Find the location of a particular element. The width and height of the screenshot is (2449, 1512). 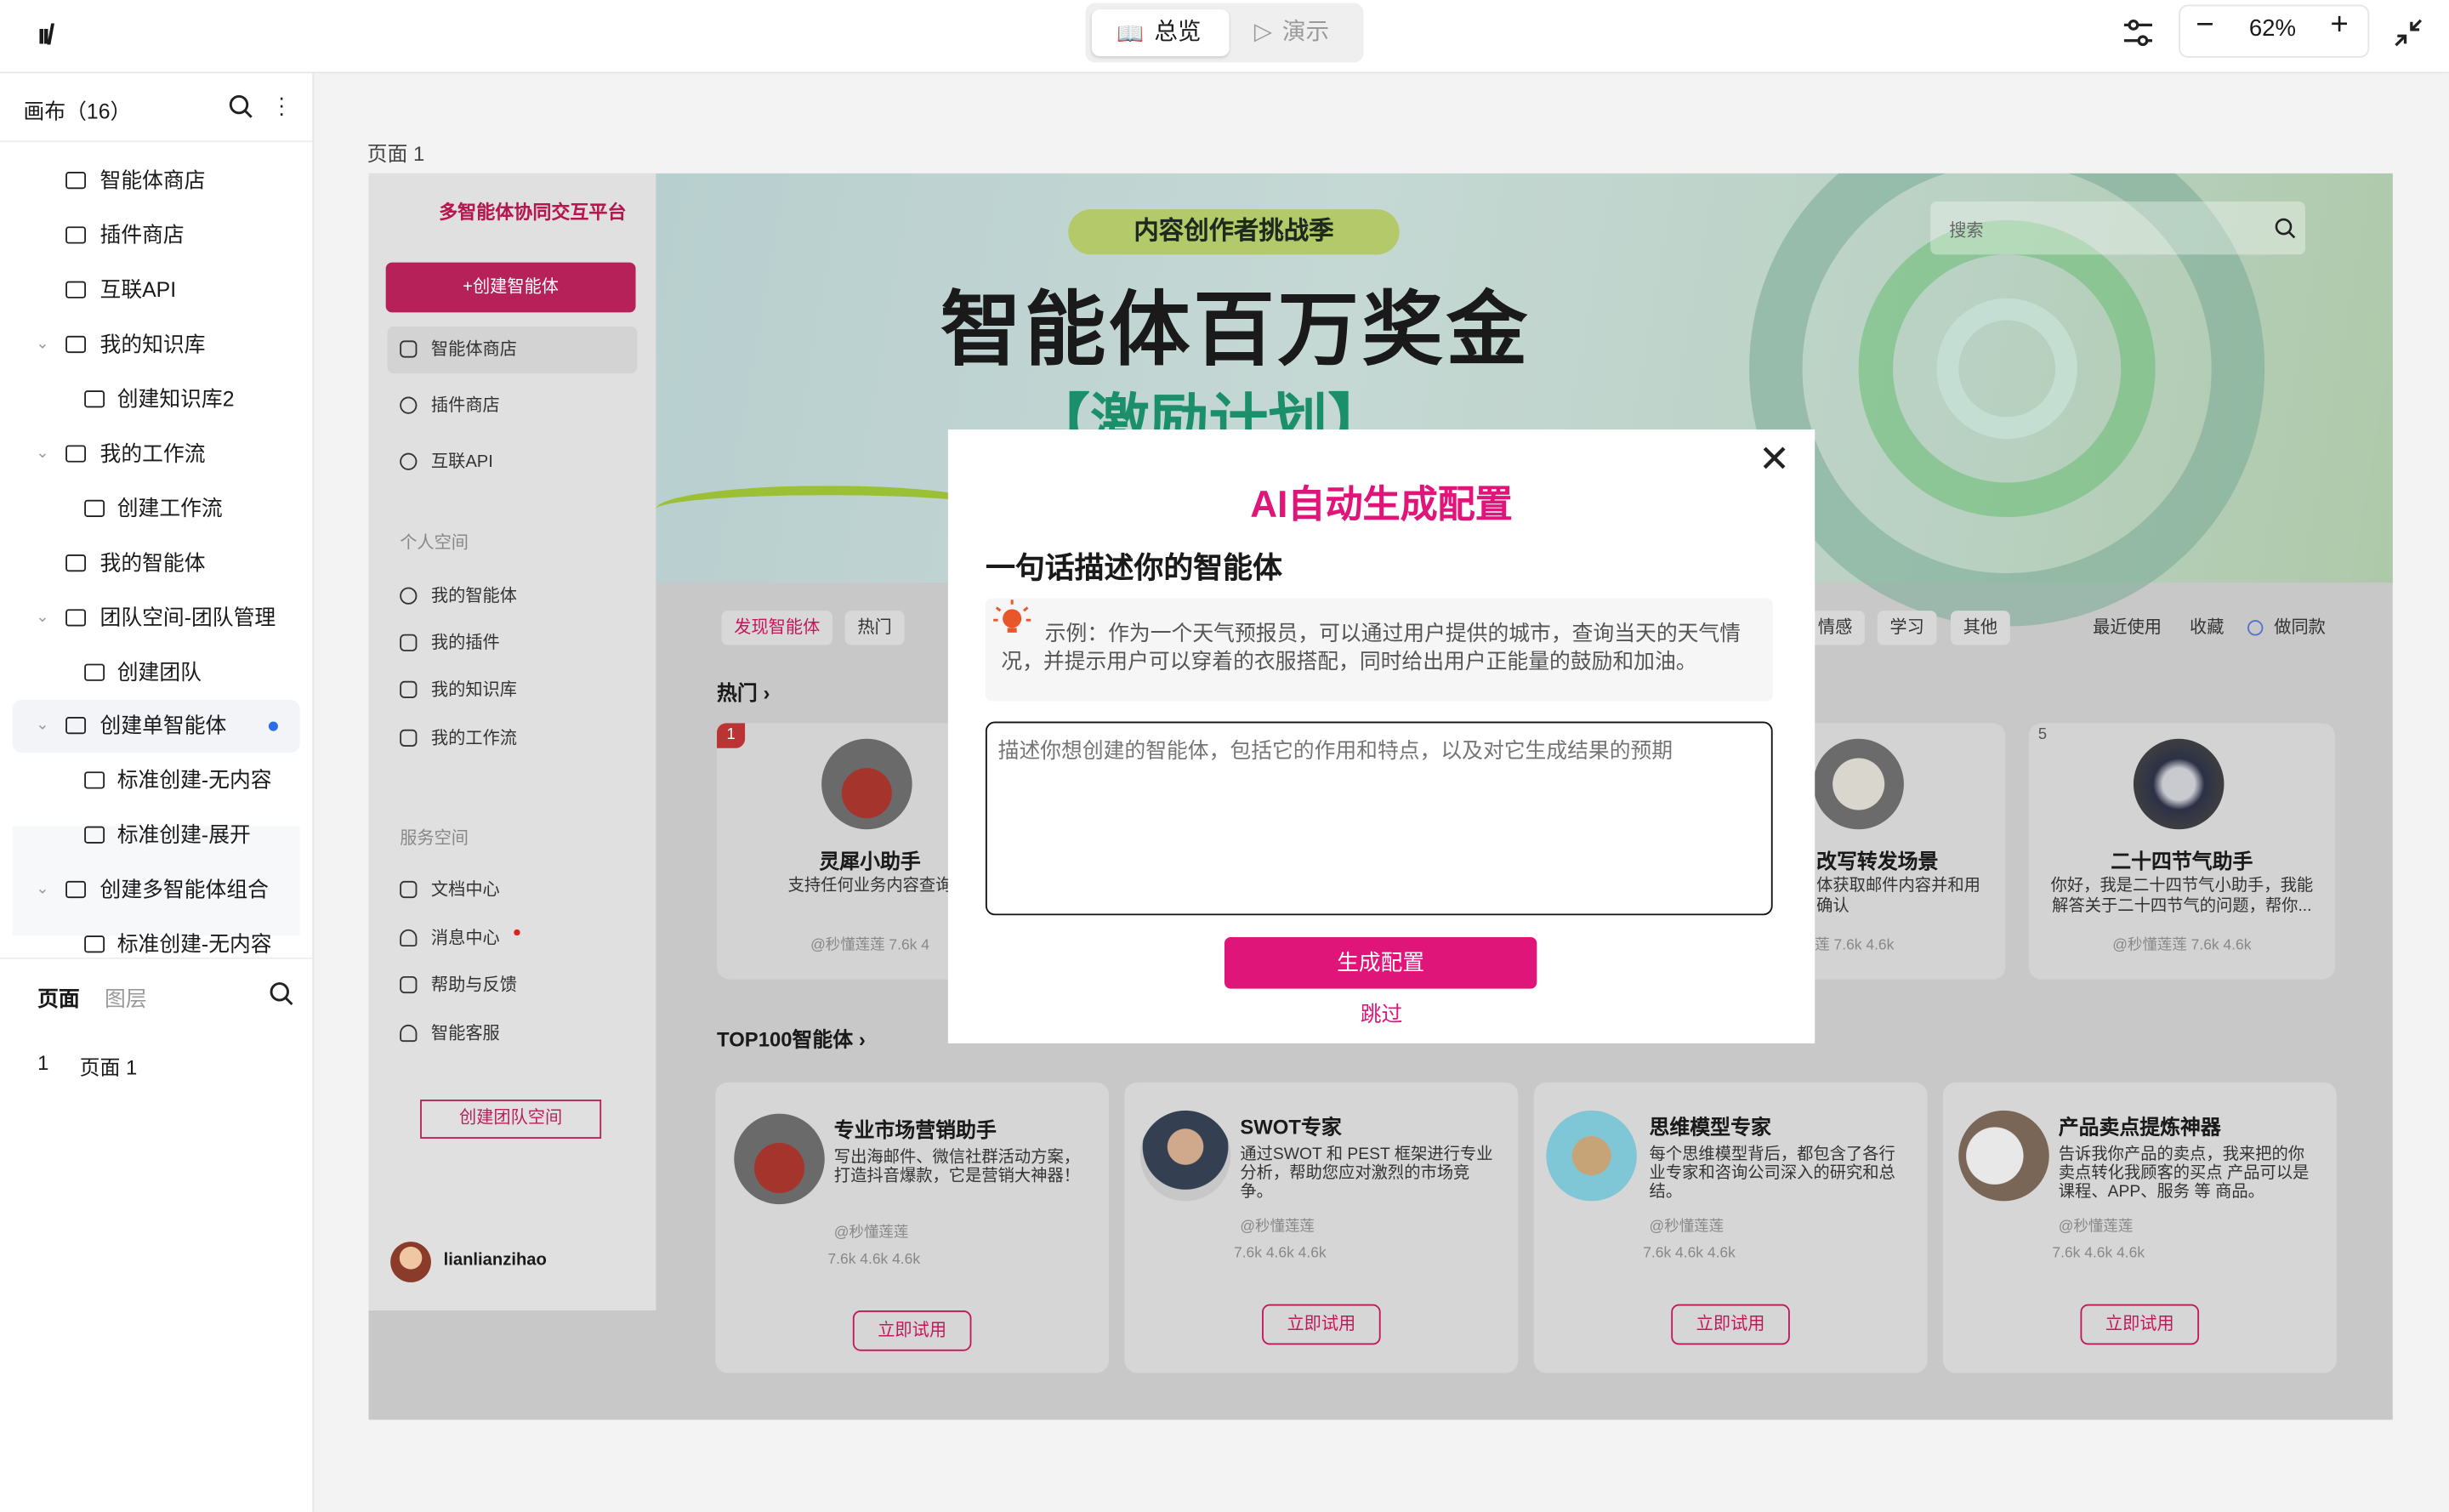

tree-item-my-agent: 我的智能体 is located at coordinates (156, 563).